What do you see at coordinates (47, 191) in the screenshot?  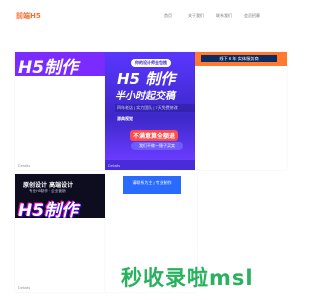 I see `card-4-subtitle: 专业H5制作 · 企业营销` at bounding box center [47, 191].